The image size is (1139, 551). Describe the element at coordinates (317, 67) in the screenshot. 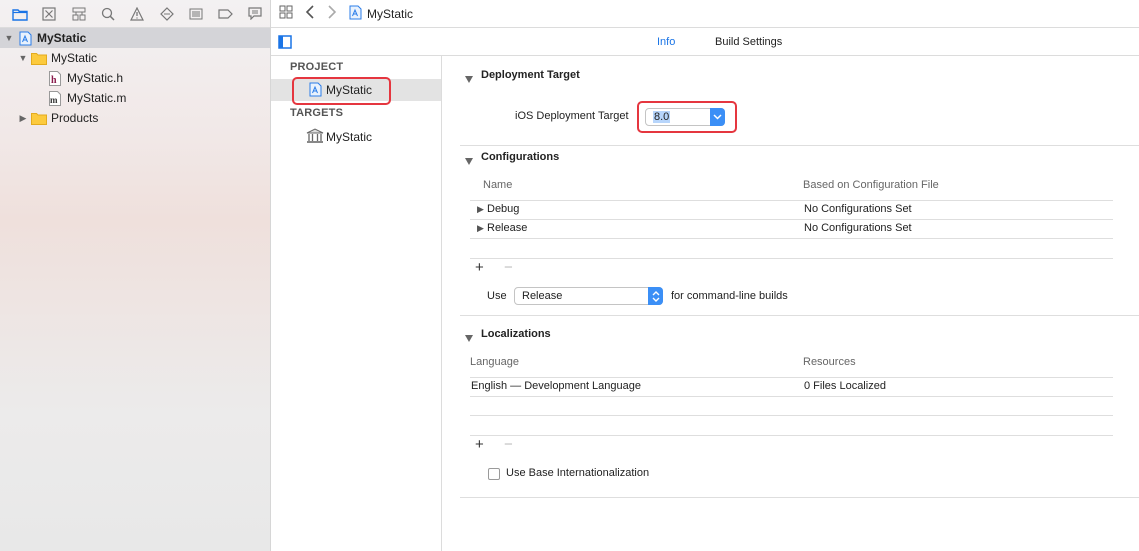

I see `project-section-header: PROJECT` at that location.